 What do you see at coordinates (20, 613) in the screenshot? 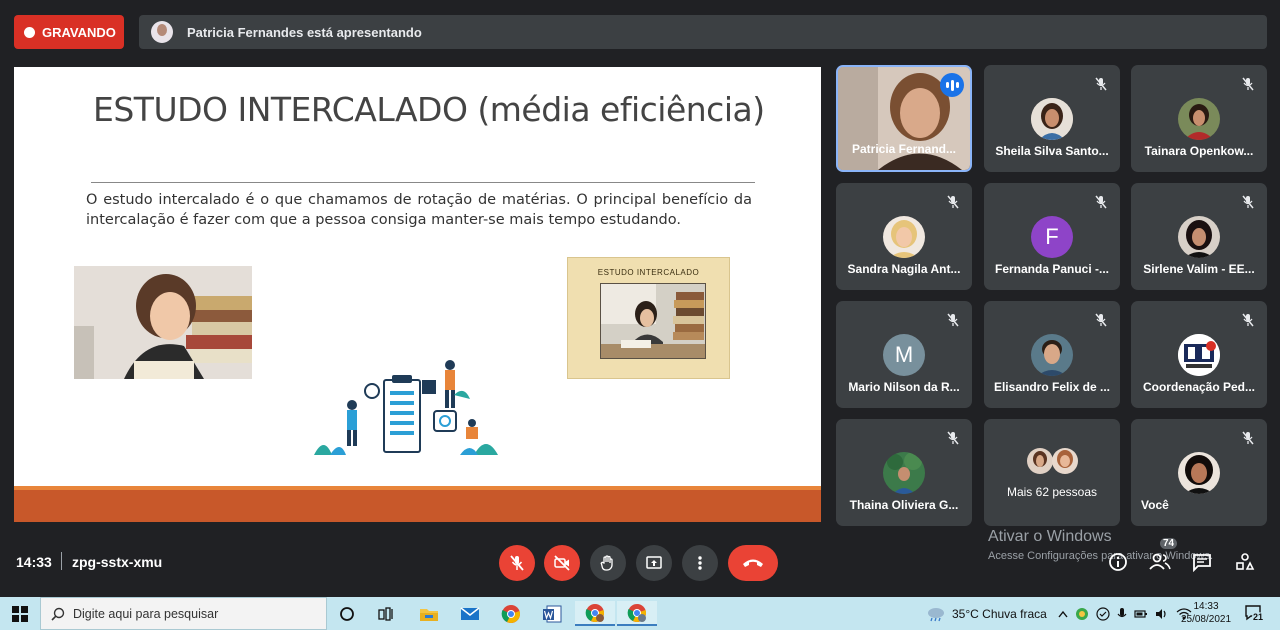
I see `start-button` at bounding box center [20, 613].